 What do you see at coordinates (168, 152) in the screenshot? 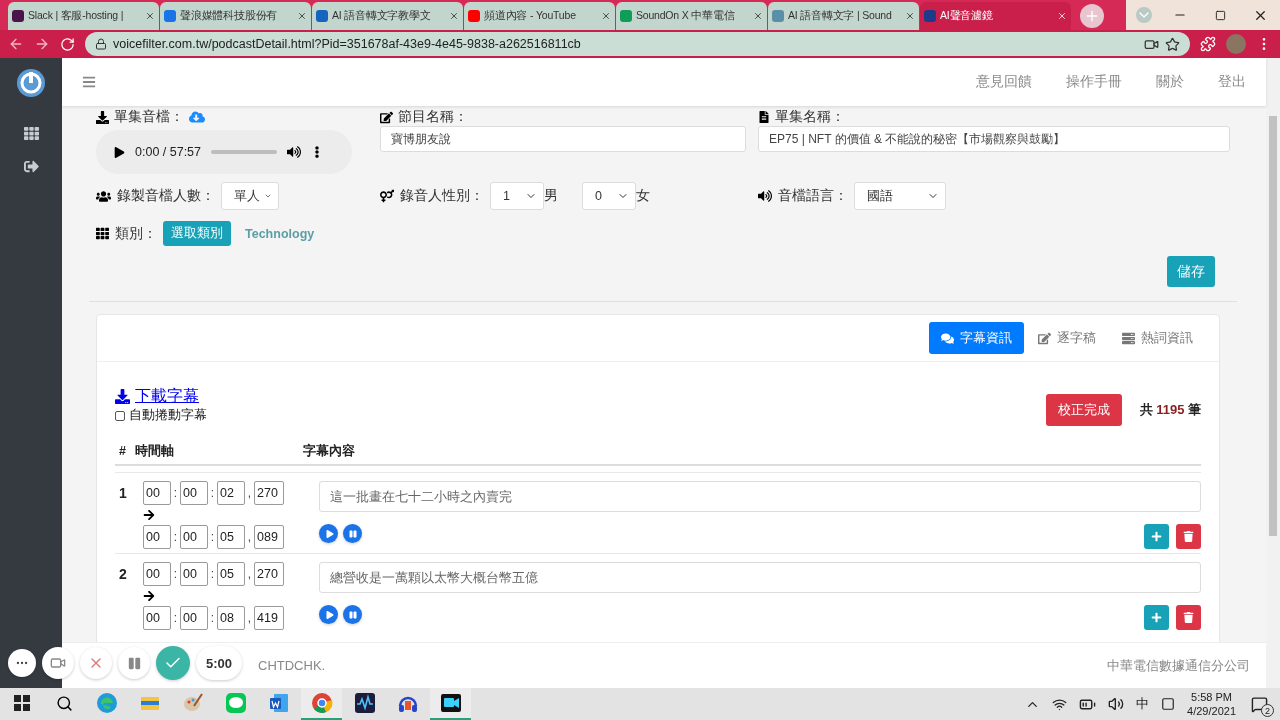
I see `player-time: 0:00 / 57:57` at bounding box center [168, 152].